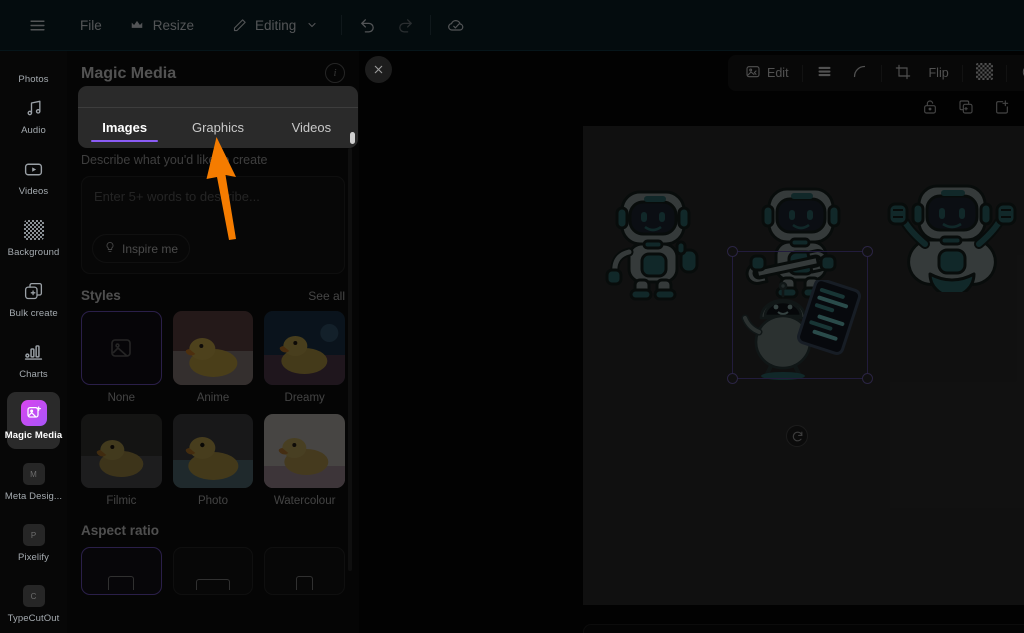 The height and width of the screenshot is (633, 1024). What do you see at coordinates (121, 583) in the screenshot?
I see `square-ratio-shape` at bounding box center [121, 583].